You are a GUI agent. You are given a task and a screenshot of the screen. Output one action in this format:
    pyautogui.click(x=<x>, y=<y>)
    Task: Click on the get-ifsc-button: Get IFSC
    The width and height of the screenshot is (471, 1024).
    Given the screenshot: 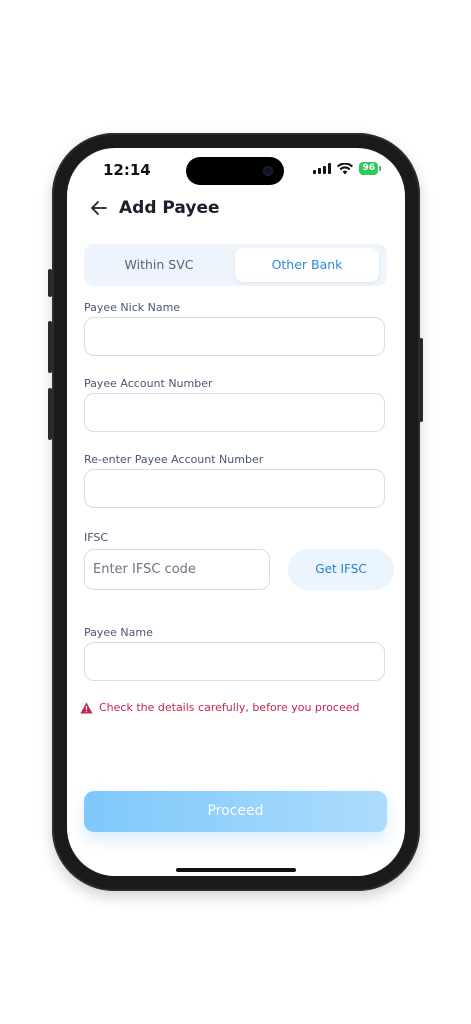 What is the action you would take?
    pyautogui.click(x=341, y=569)
    